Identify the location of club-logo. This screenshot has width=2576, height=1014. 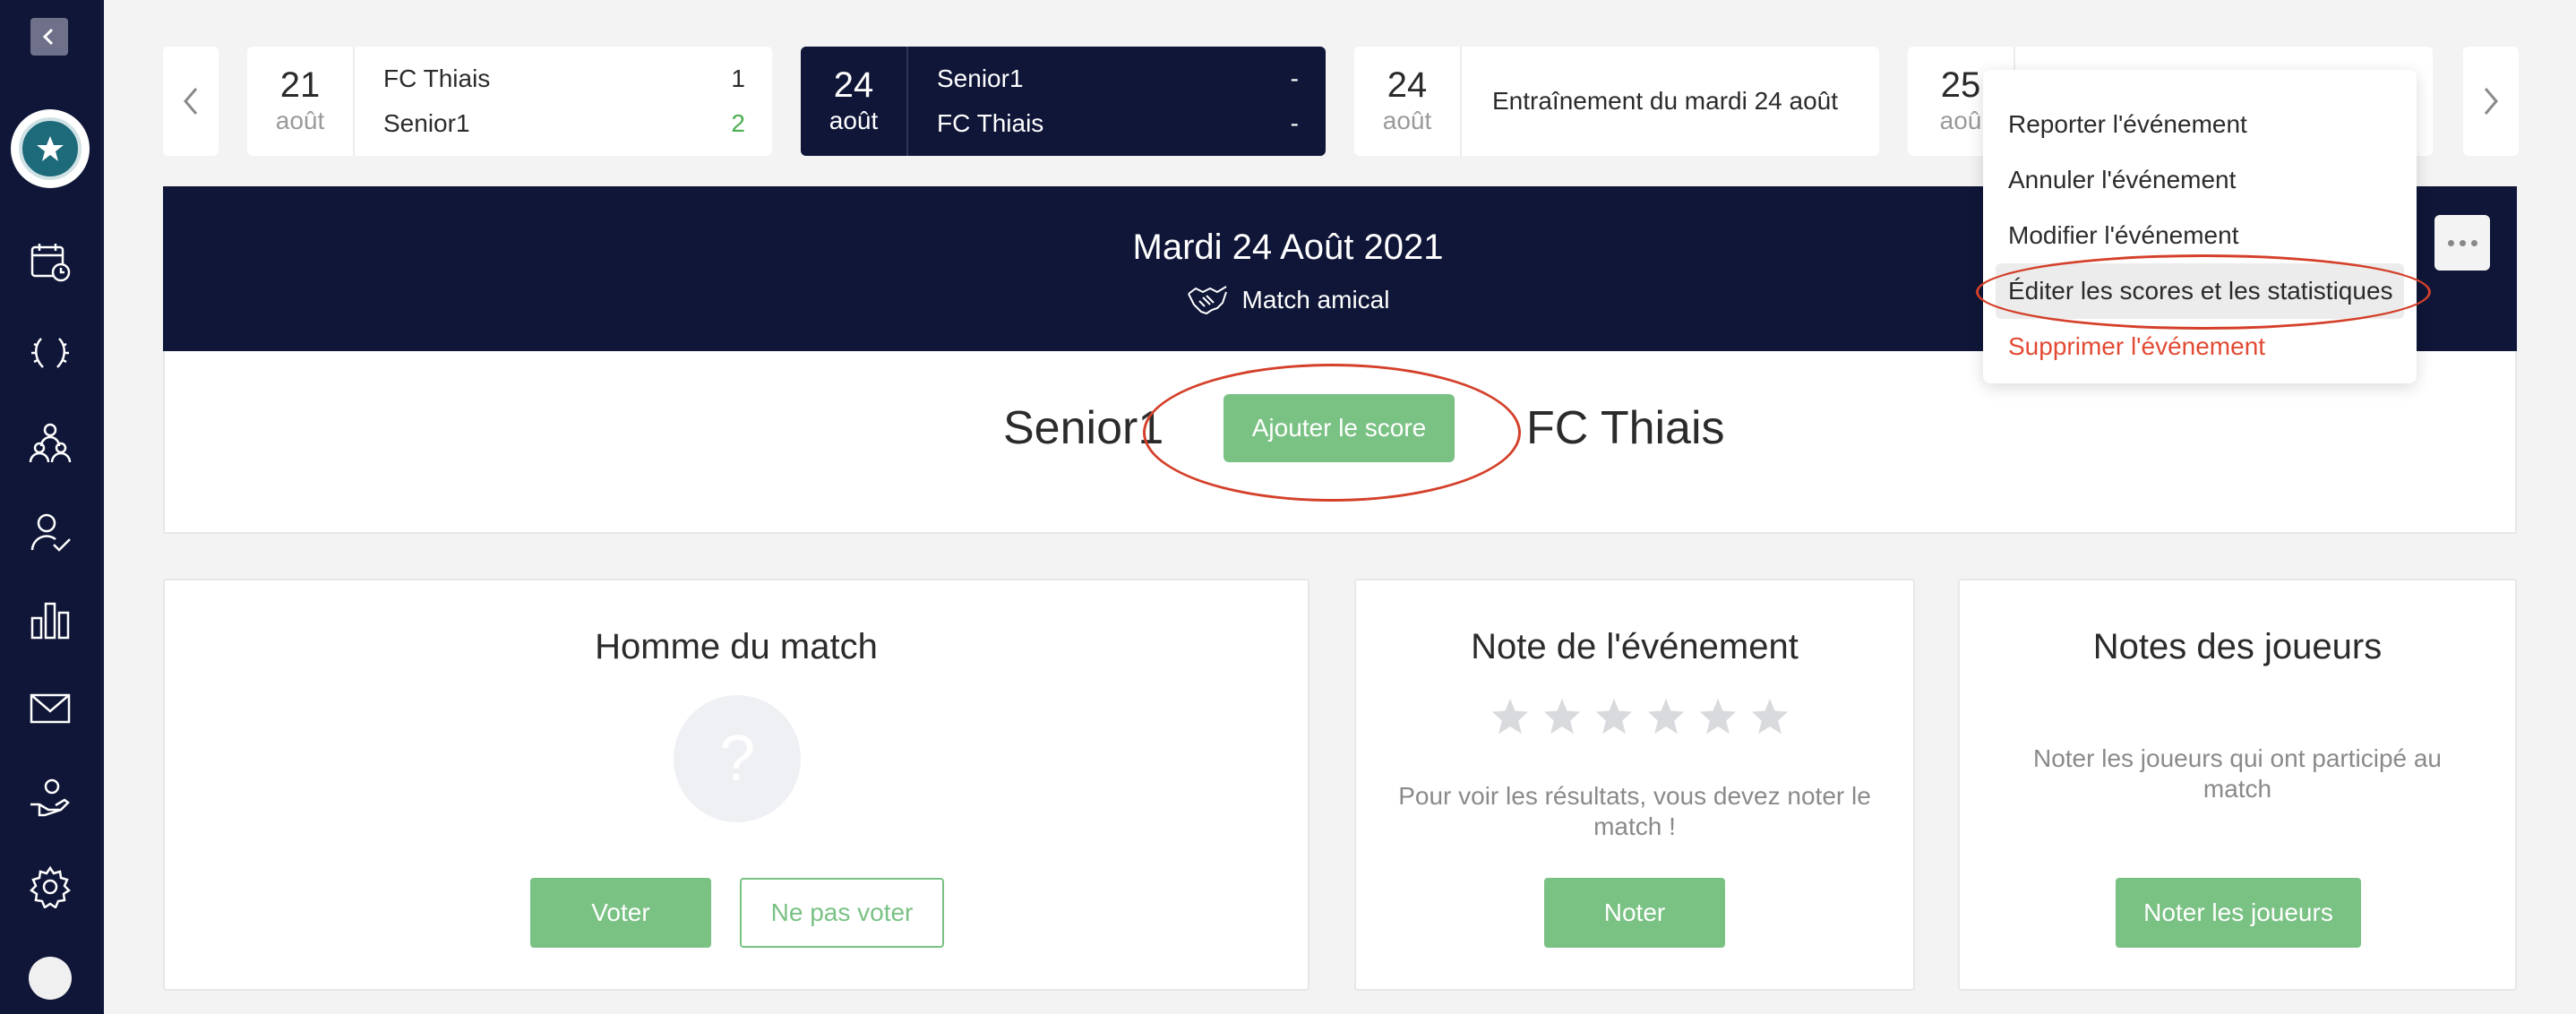
(50, 148).